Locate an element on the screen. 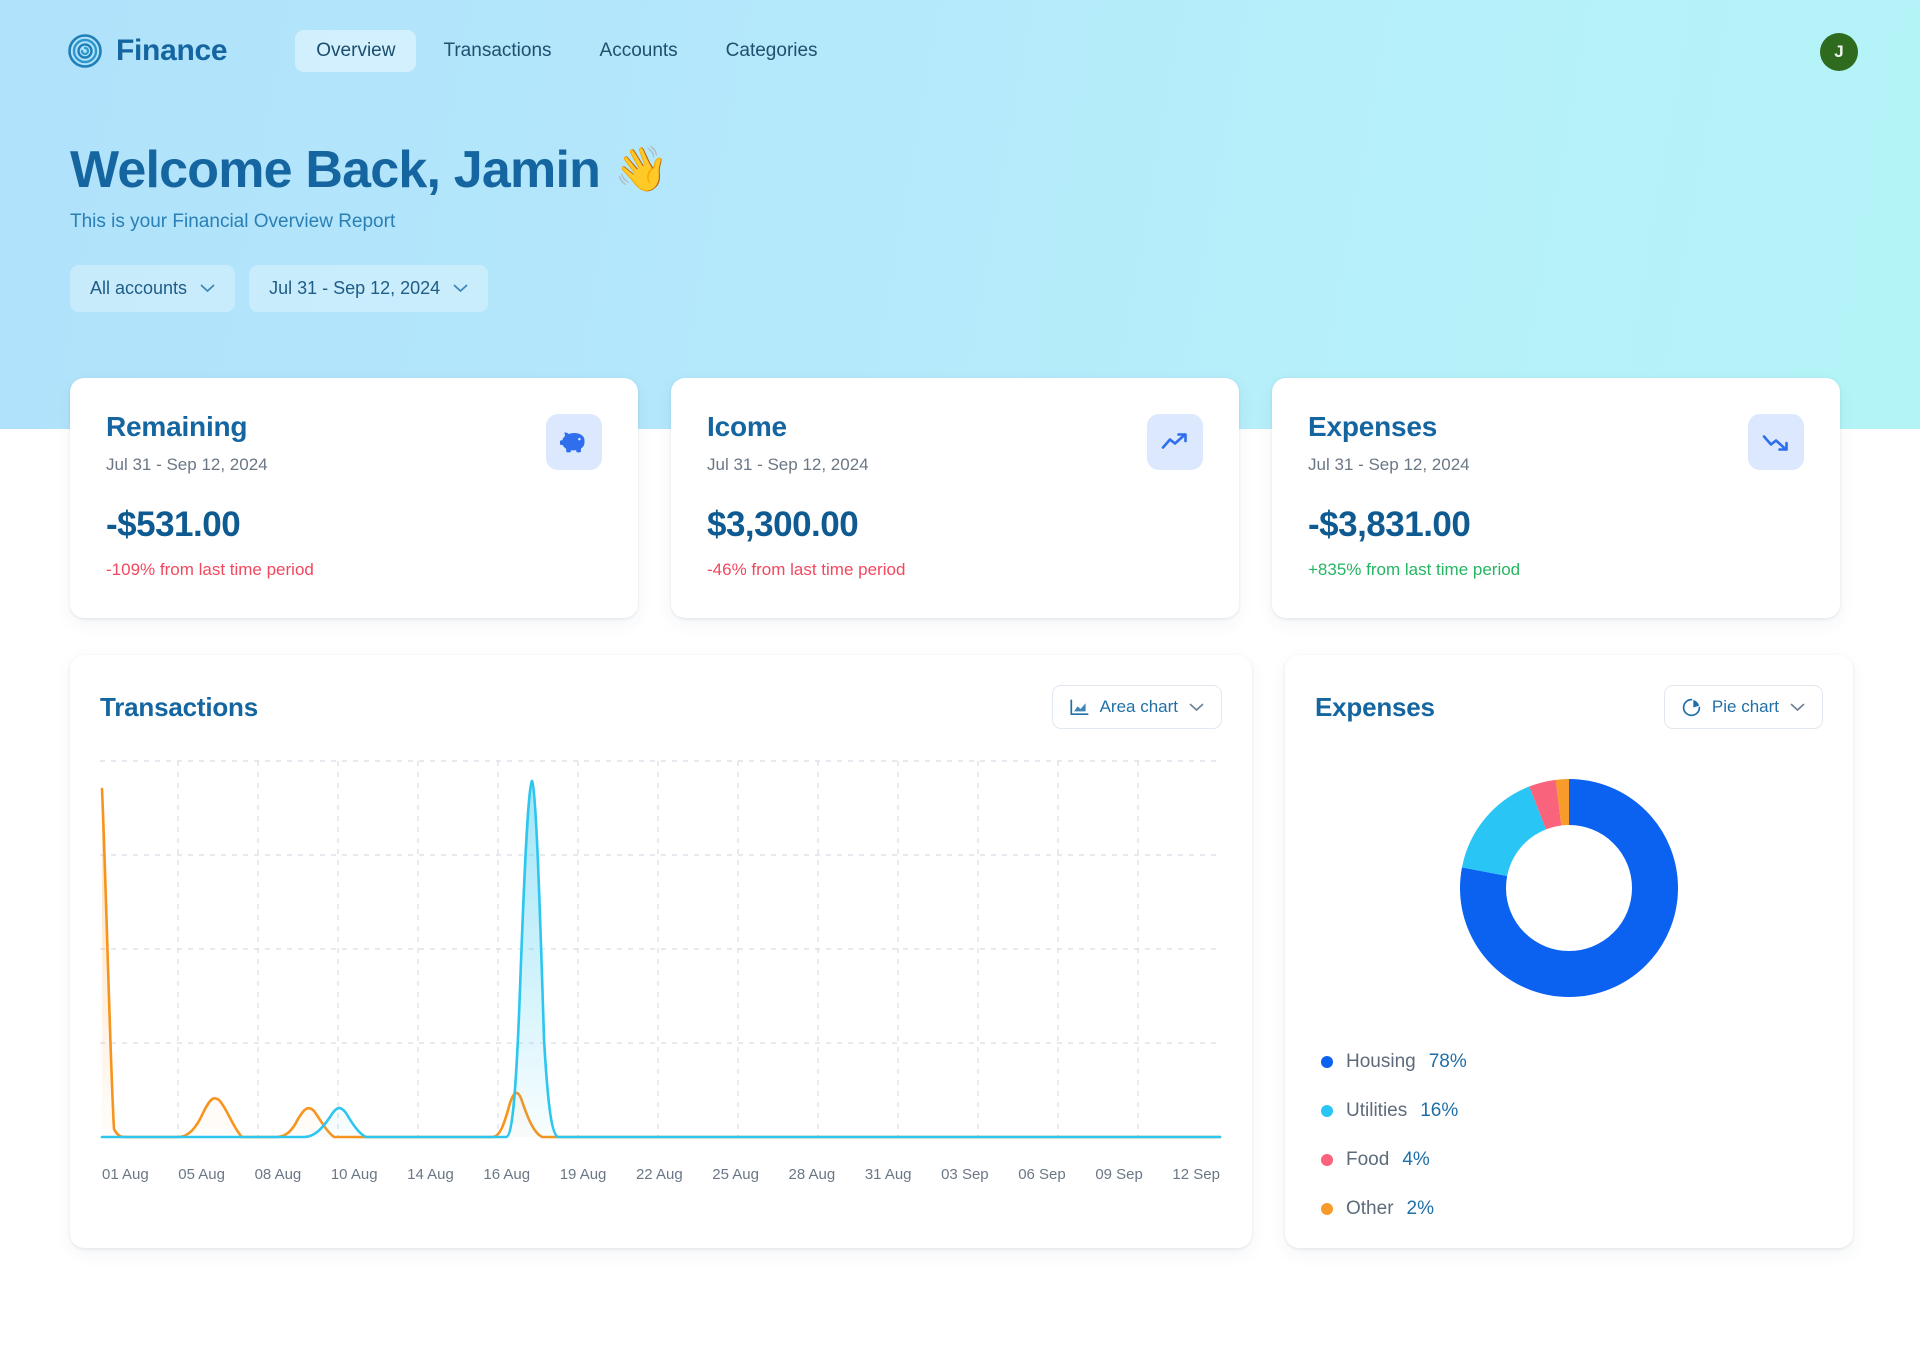 The height and width of the screenshot is (1362, 1920). x-tick-label: 14 Aug is located at coordinates (430, 1174).